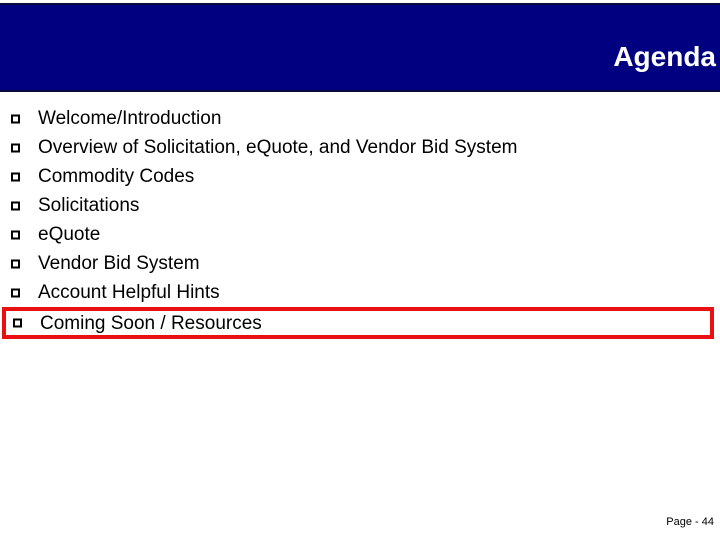  Describe the element at coordinates (129, 292) in the screenshot. I see `list-item-label: Account Helpful Hints` at that location.